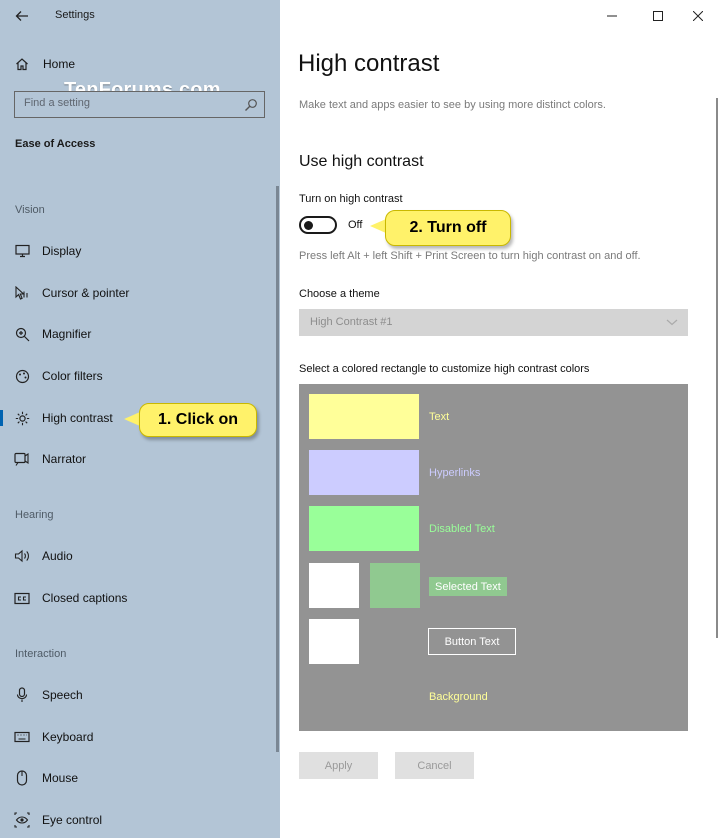 The height and width of the screenshot is (838, 720). I want to click on sidebar-item-audio: Audio, so click(138, 556).